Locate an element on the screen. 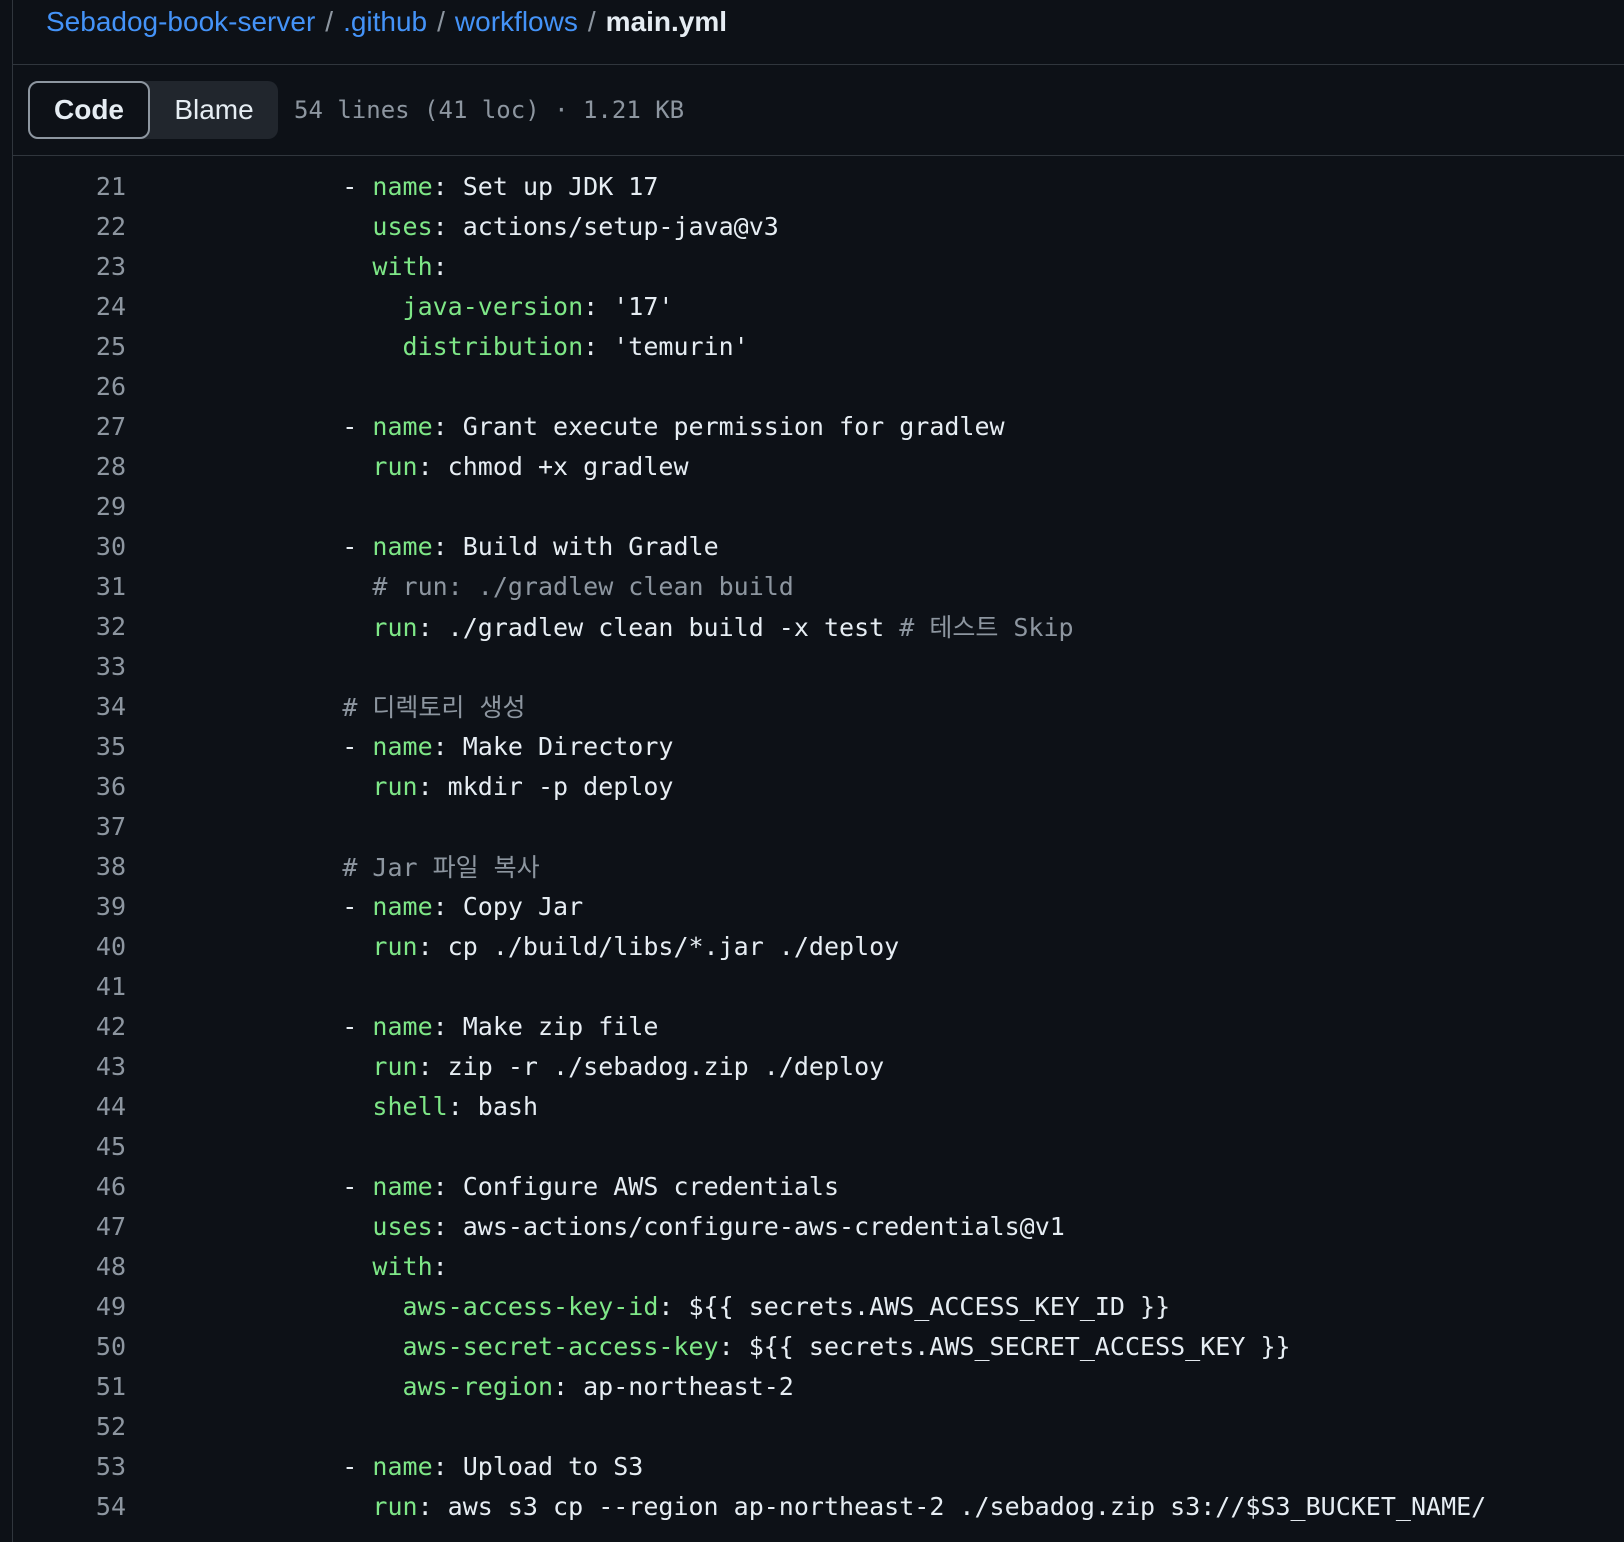 This screenshot has height=1542, width=1624. code-line: 48 with: is located at coordinates (818, 1266).